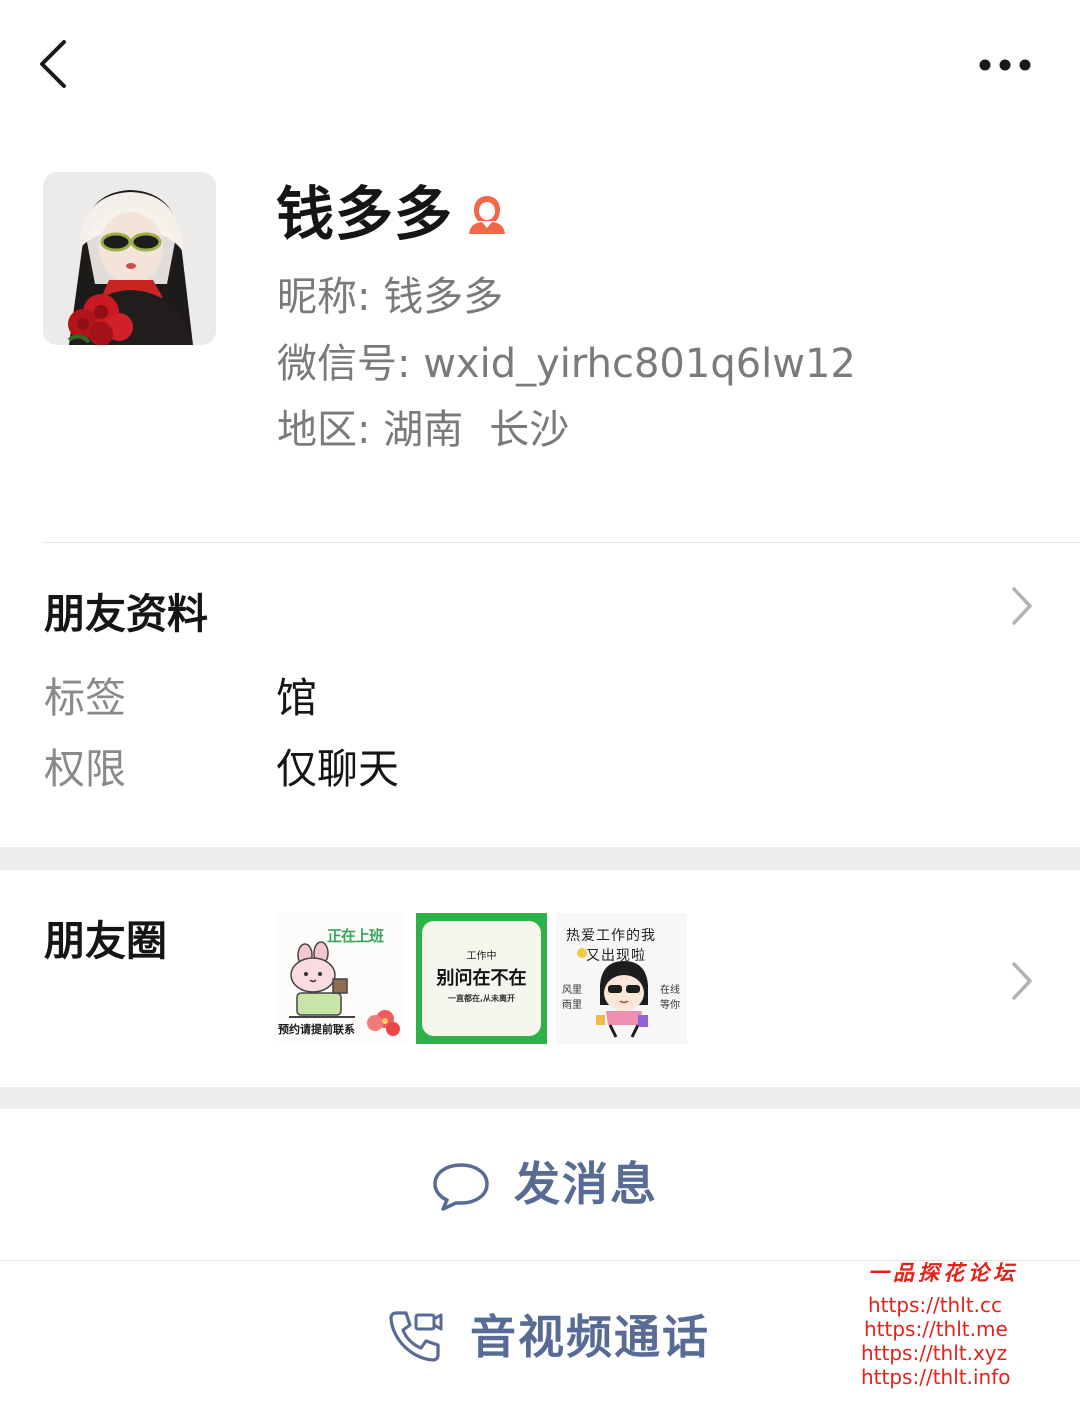 The width and height of the screenshot is (1080, 1410). What do you see at coordinates (670, 998) in the screenshot?
I see `moment-thumb-3-right: 在线 等你` at bounding box center [670, 998].